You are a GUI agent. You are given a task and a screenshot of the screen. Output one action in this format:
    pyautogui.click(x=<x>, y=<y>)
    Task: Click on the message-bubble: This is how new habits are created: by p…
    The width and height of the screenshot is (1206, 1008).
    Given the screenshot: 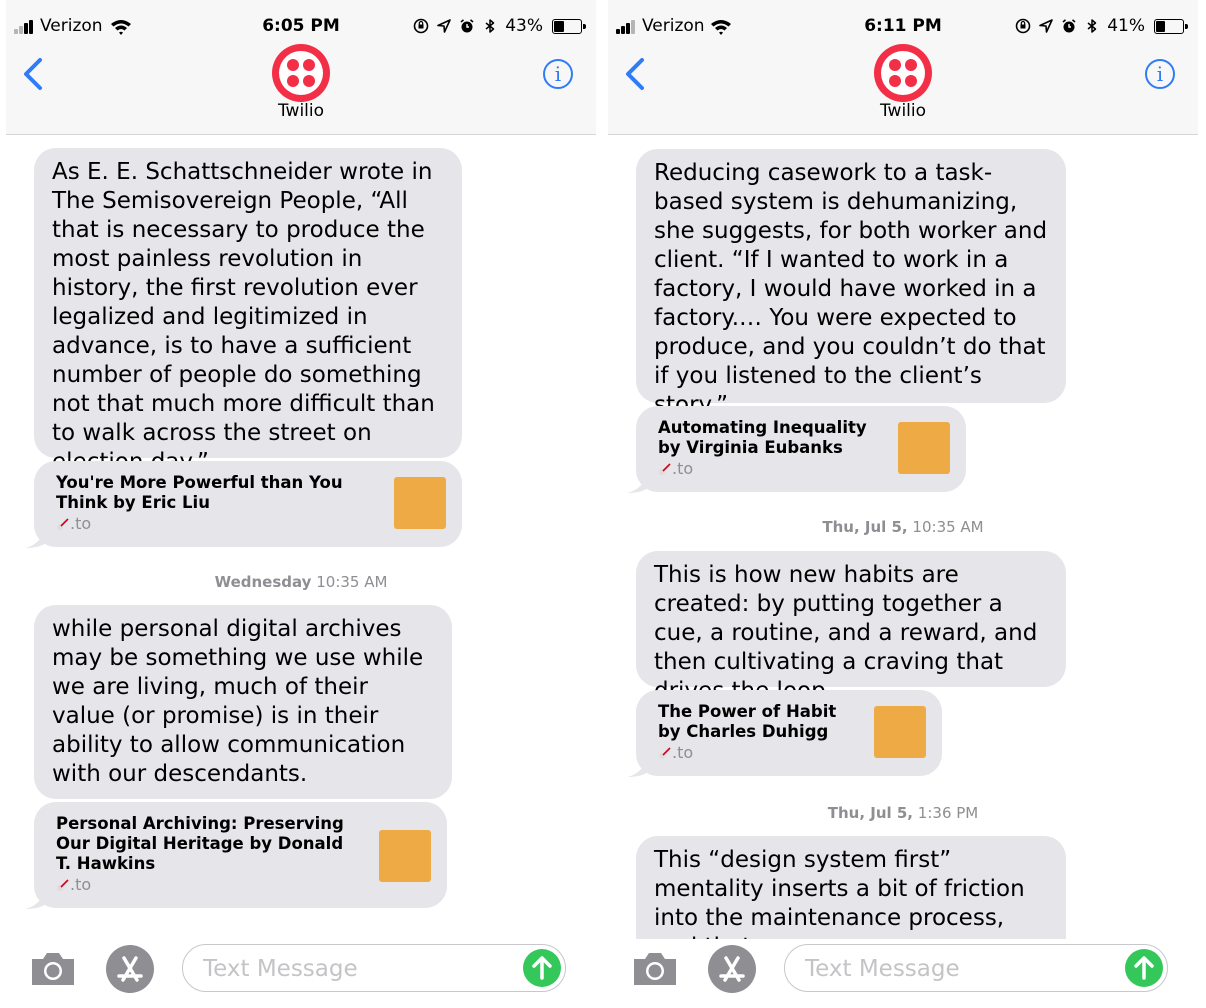 What is the action you would take?
    pyautogui.click(x=851, y=627)
    